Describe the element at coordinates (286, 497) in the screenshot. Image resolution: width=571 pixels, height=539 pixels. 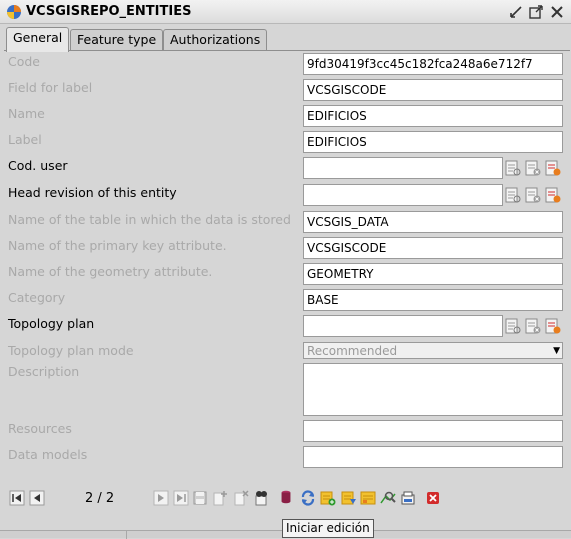
I see `start-editing-icon` at that location.